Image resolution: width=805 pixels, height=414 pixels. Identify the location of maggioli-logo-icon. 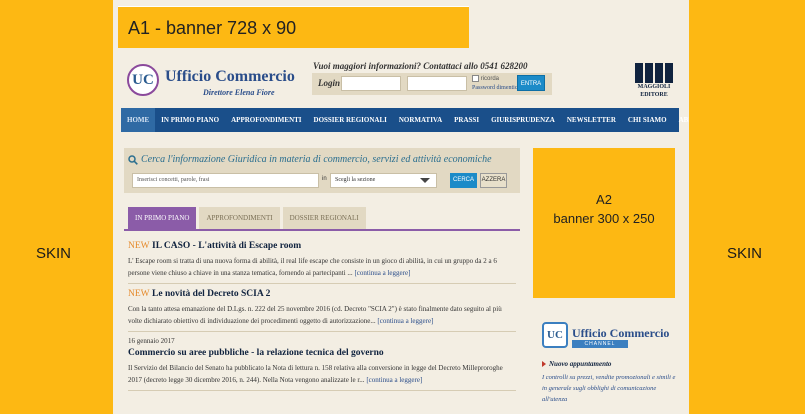
(654, 73).